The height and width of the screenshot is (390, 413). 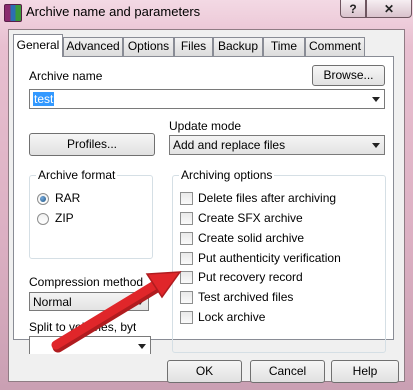 What do you see at coordinates (269, 258) in the screenshot?
I see `authenticity-label: Put authenticity verification` at bounding box center [269, 258].